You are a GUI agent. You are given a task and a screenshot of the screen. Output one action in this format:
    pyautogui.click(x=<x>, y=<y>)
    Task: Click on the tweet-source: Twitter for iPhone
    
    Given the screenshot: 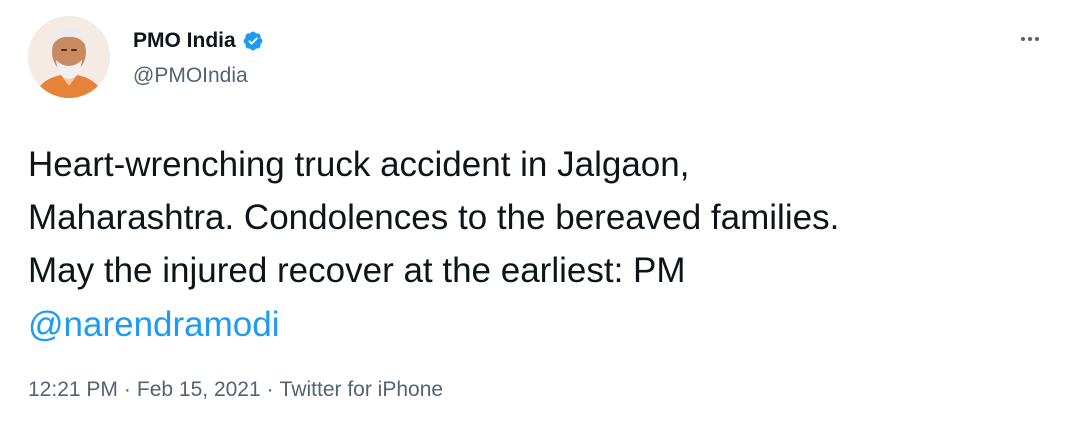 What is the action you would take?
    pyautogui.click(x=361, y=390)
    